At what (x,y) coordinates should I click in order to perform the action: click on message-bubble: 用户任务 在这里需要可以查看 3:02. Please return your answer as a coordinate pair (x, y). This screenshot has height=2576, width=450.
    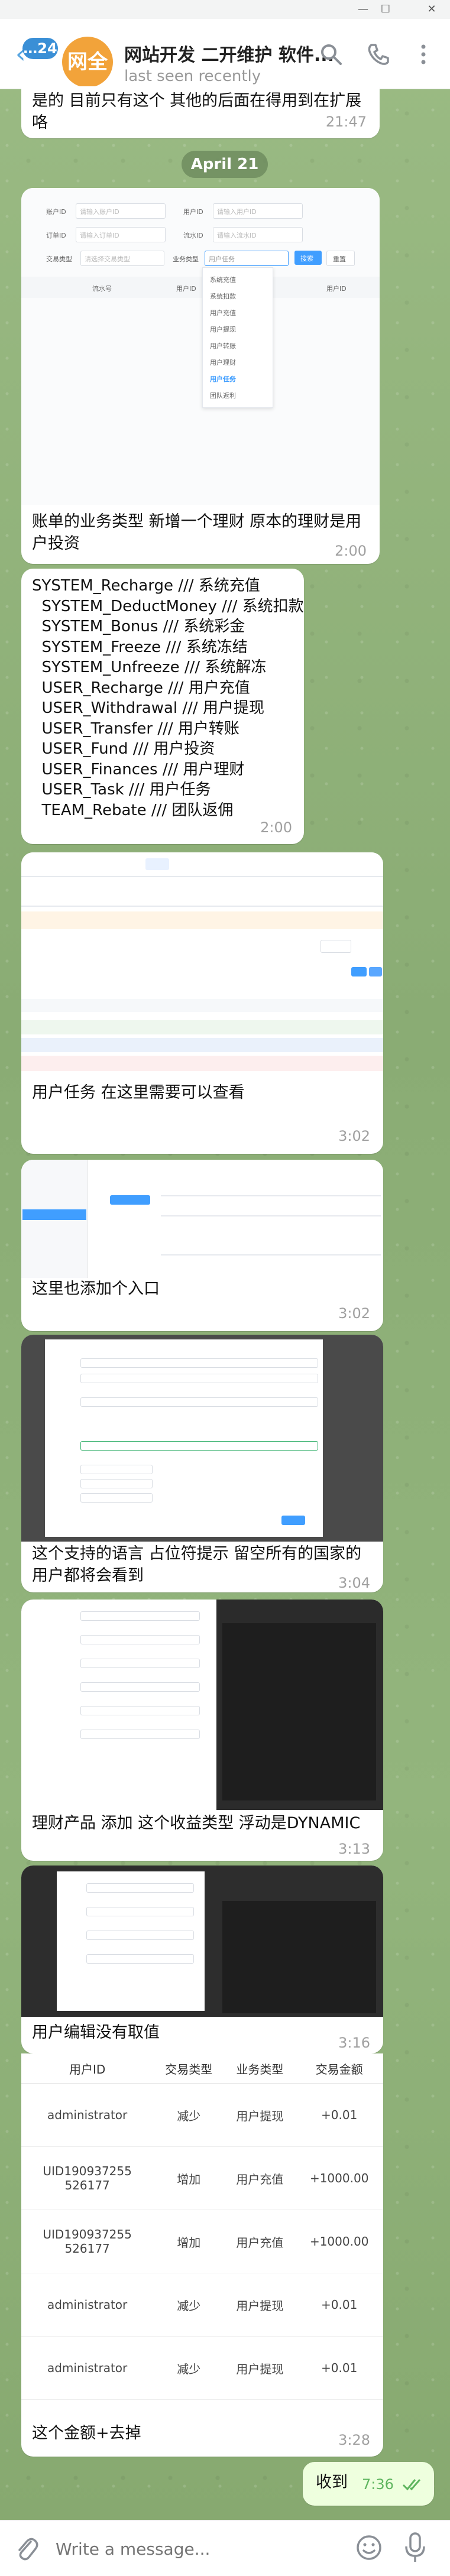
    Looking at the image, I should click on (202, 1003).